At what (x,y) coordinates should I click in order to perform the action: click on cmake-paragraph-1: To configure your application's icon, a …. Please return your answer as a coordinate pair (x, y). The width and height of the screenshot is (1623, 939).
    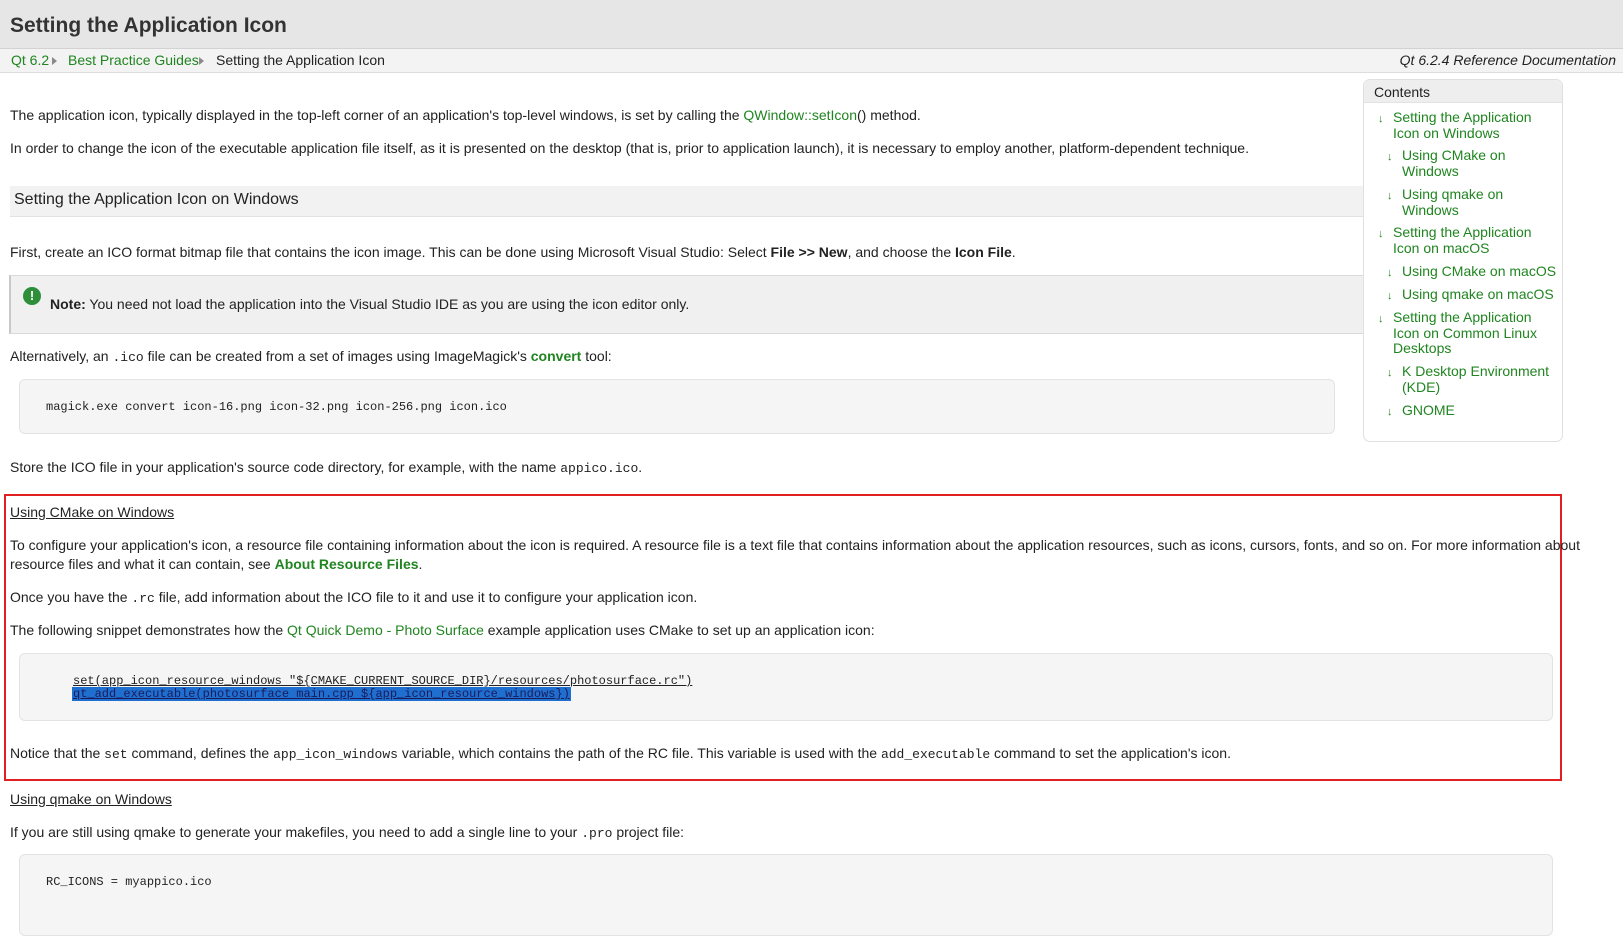
    Looking at the image, I should click on (795, 545).